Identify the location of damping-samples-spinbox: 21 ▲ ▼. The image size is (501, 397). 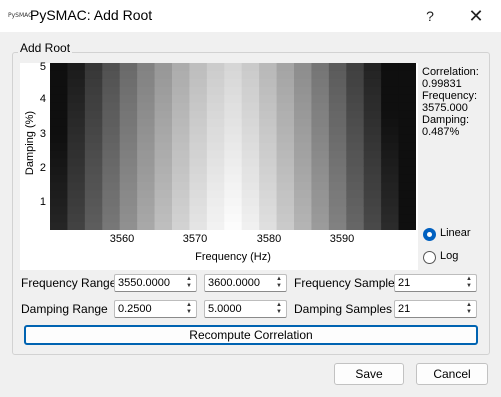
(435, 309).